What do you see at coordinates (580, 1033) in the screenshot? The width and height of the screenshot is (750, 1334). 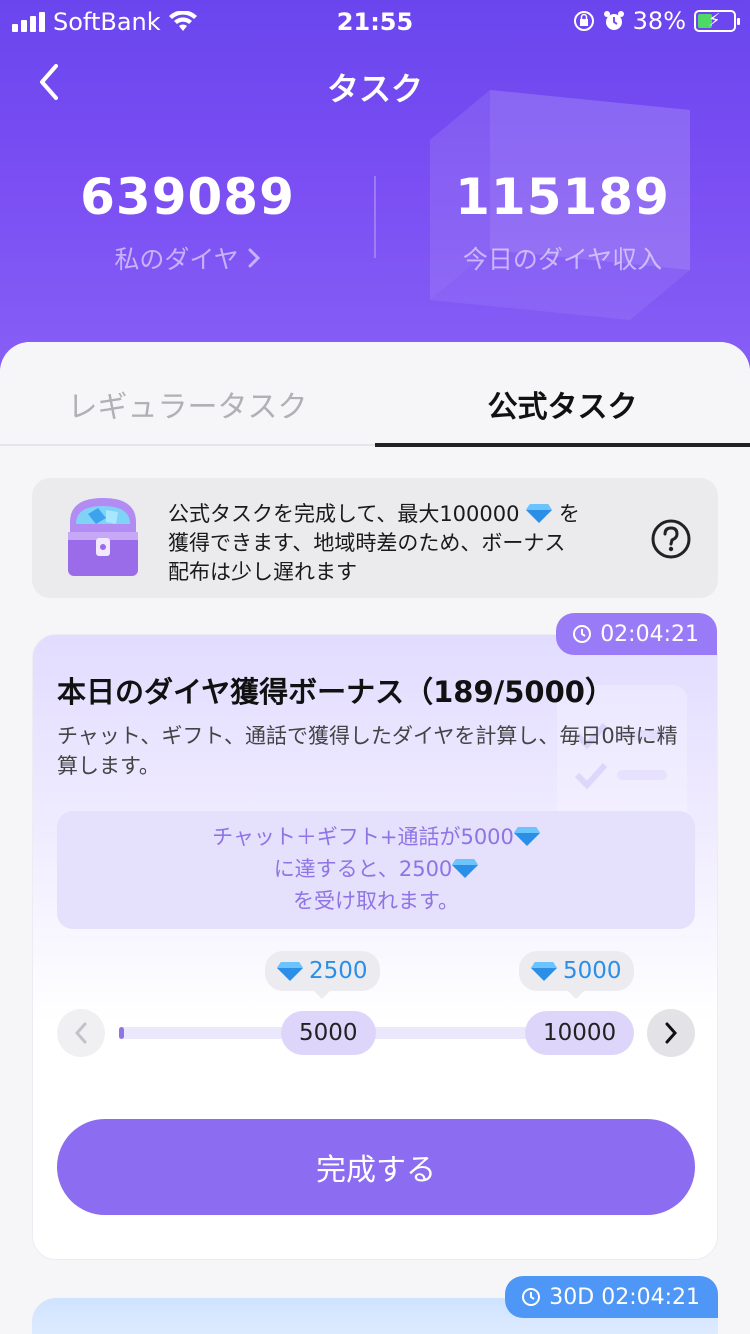 I see `milestone-chip: 10000` at bounding box center [580, 1033].